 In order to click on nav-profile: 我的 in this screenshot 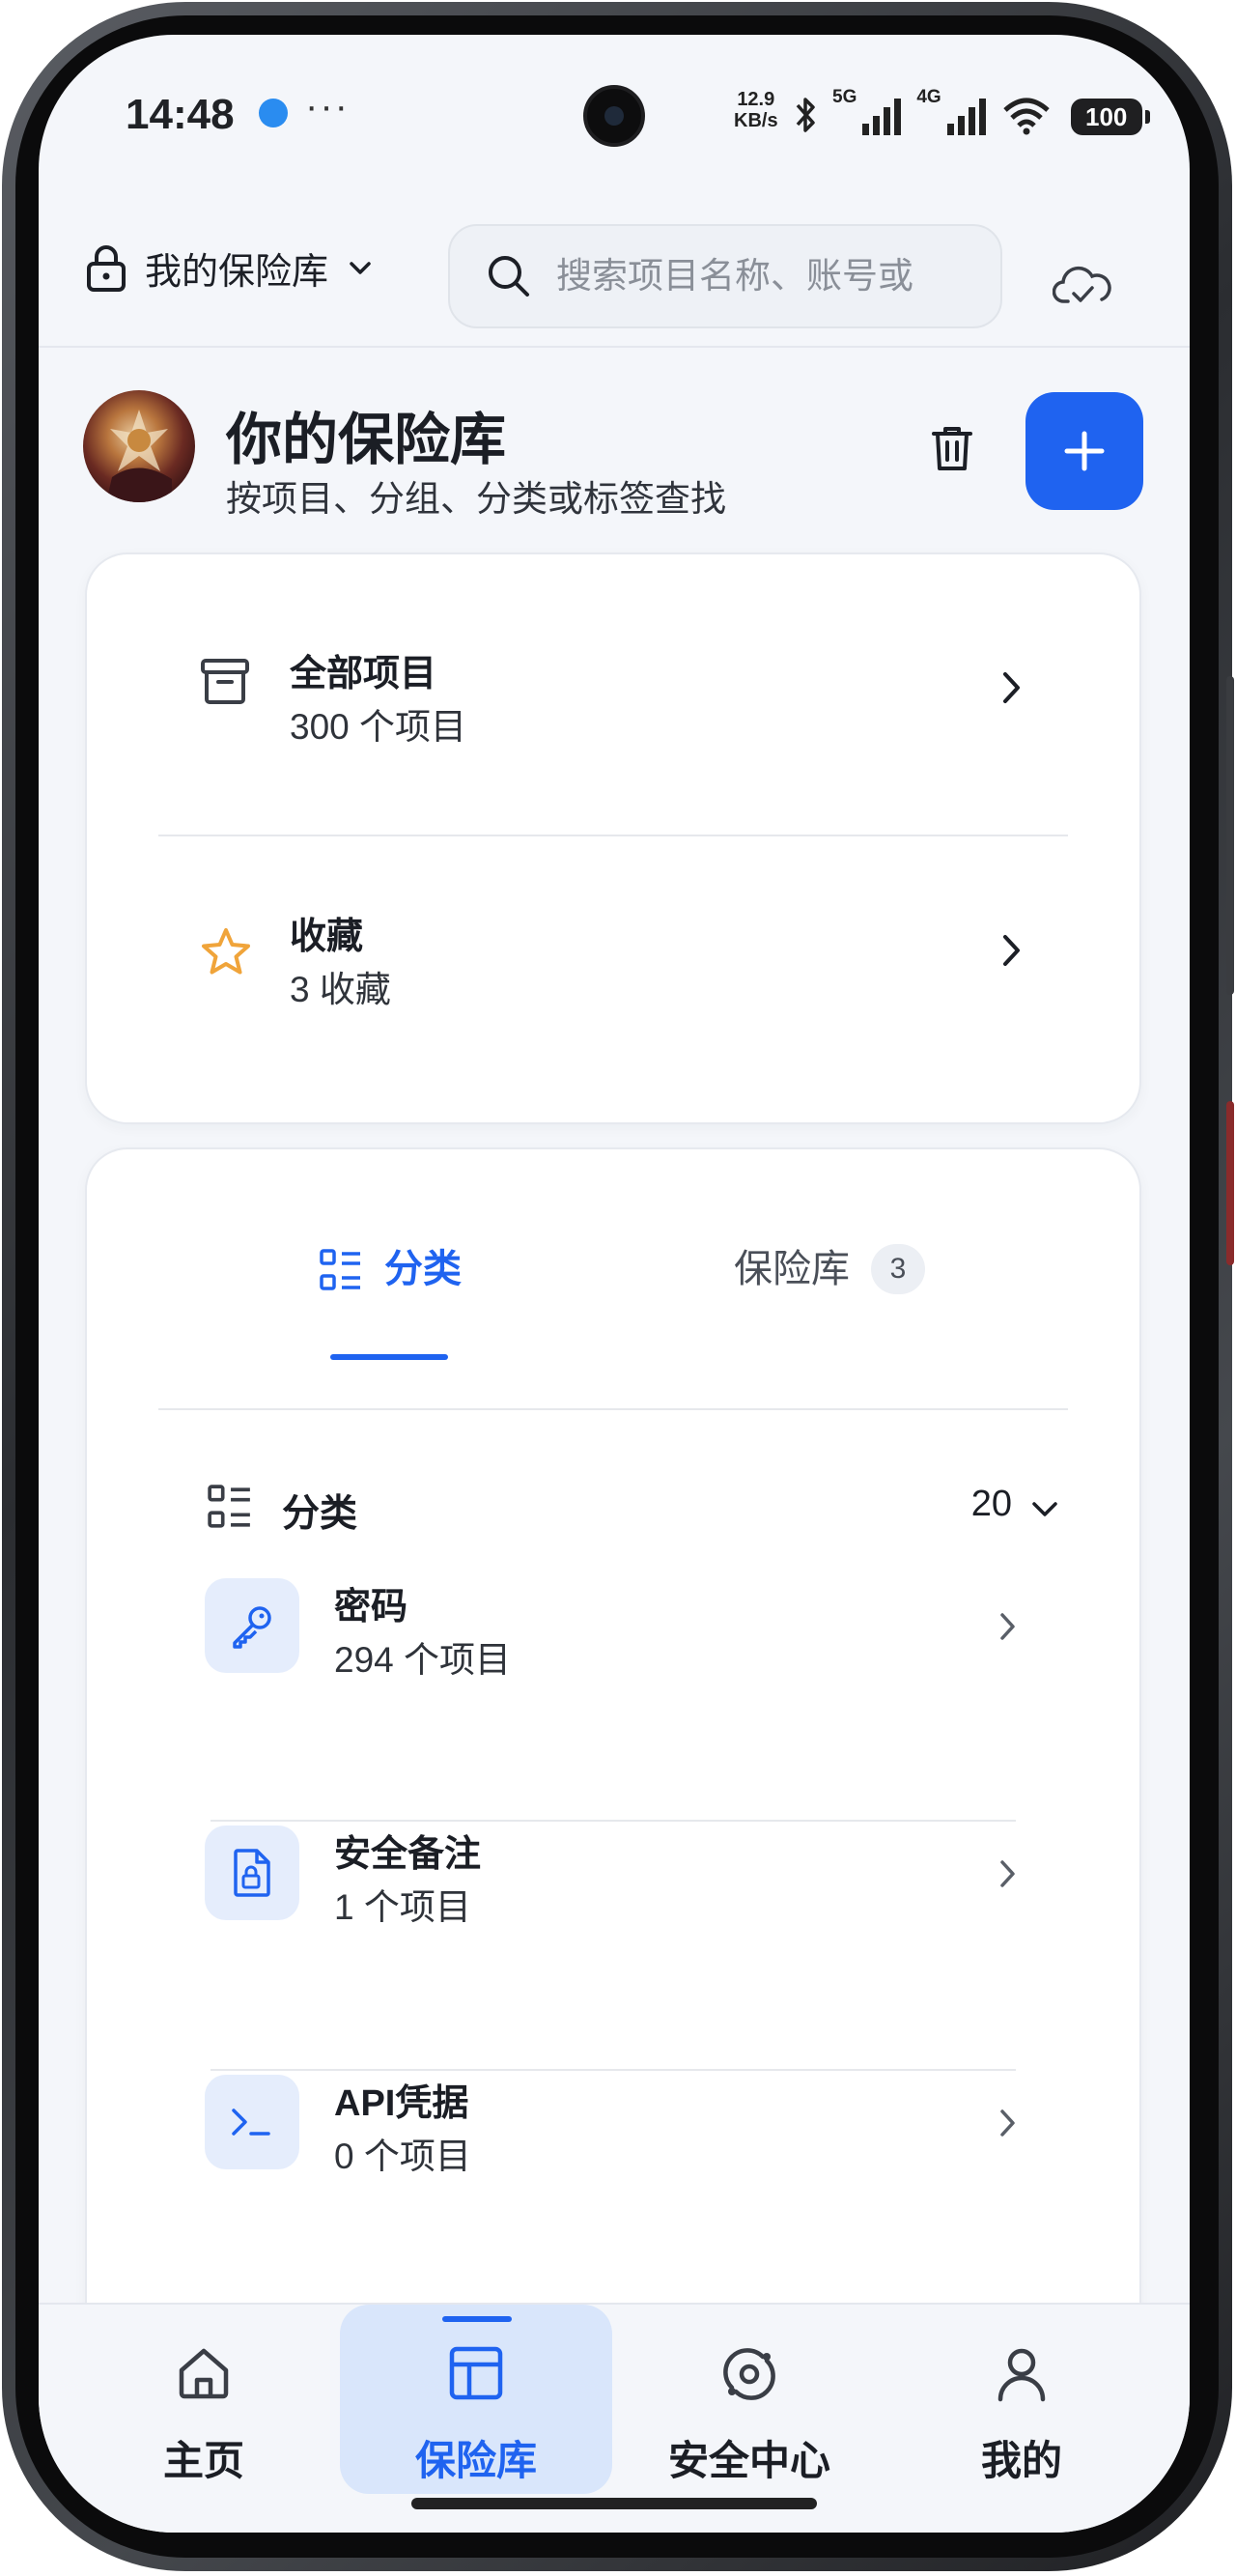, I will do `click(1021, 2399)`.